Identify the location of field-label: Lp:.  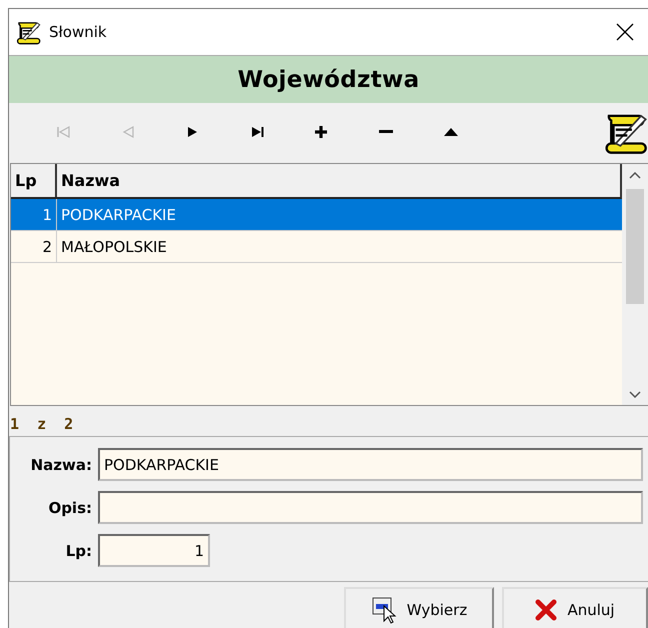
(78, 551).